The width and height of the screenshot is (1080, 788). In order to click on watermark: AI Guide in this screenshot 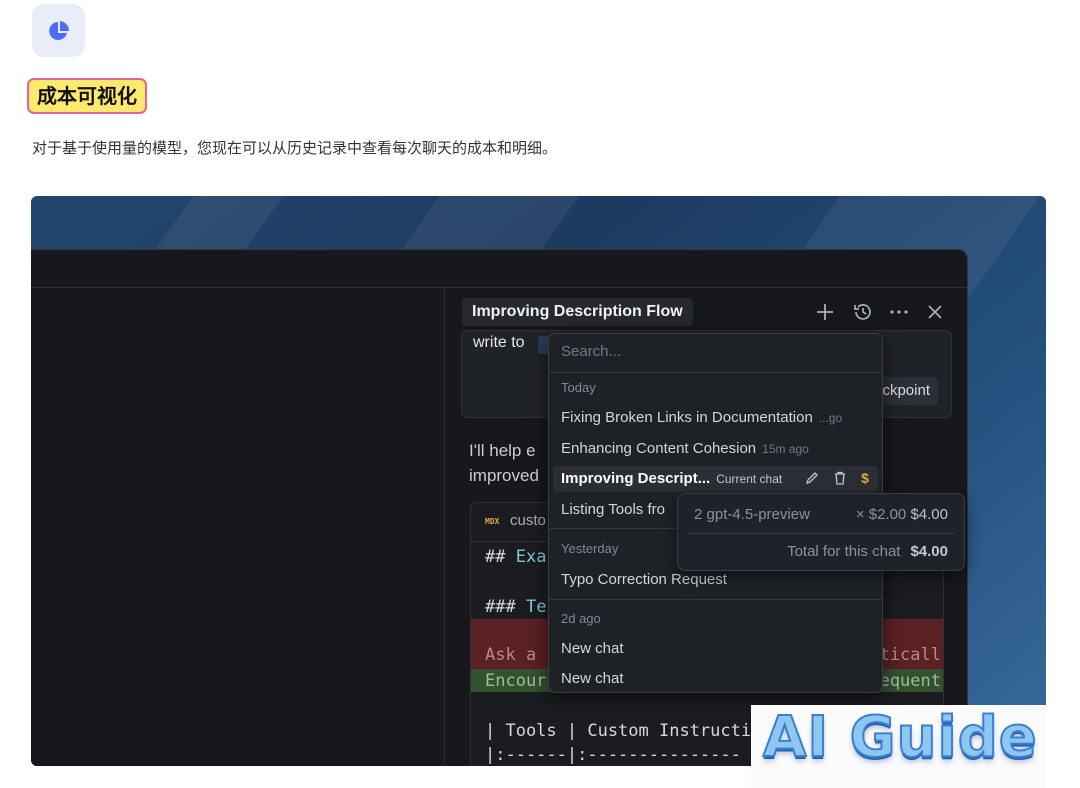, I will do `click(898, 746)`.